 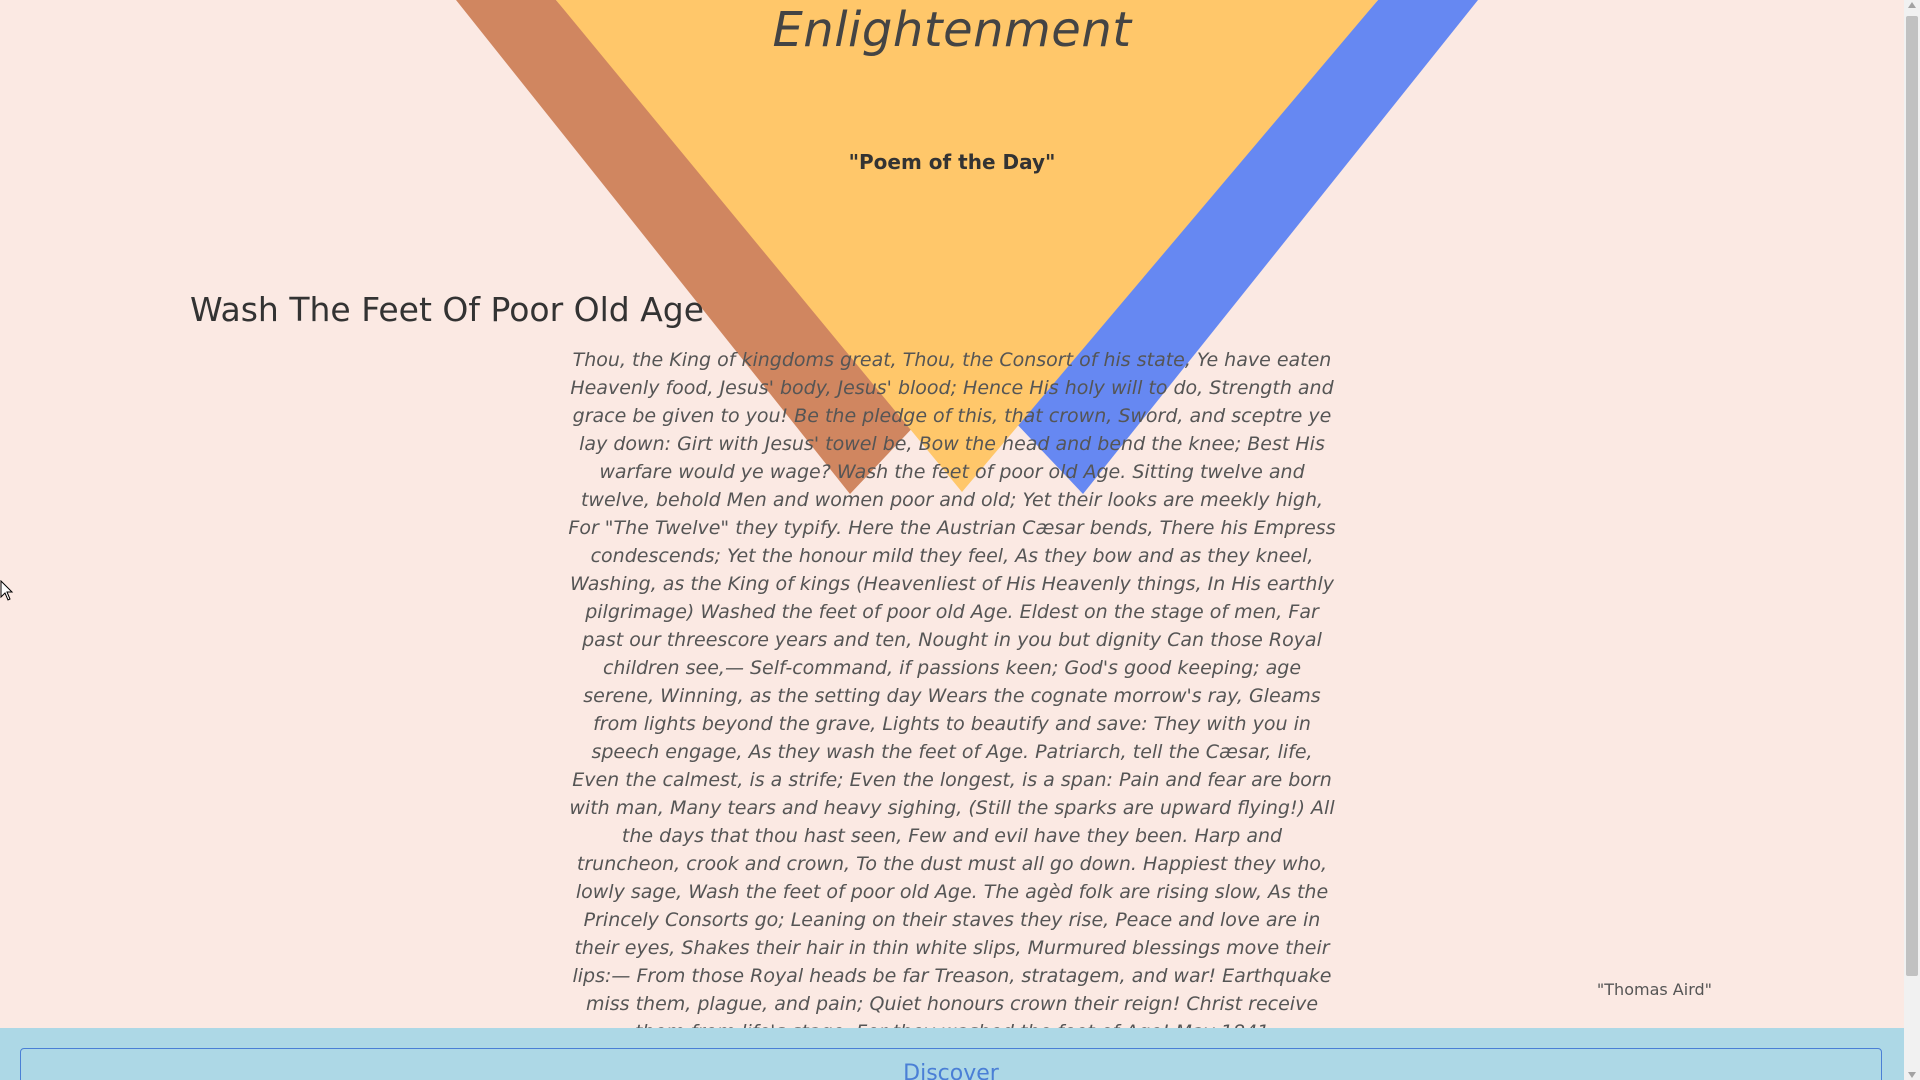 What do you see at coordinates (952, 162) in the screenshot?
I see `page-subtitle: "Poem of the Day"` at bounding box center [952, 162].